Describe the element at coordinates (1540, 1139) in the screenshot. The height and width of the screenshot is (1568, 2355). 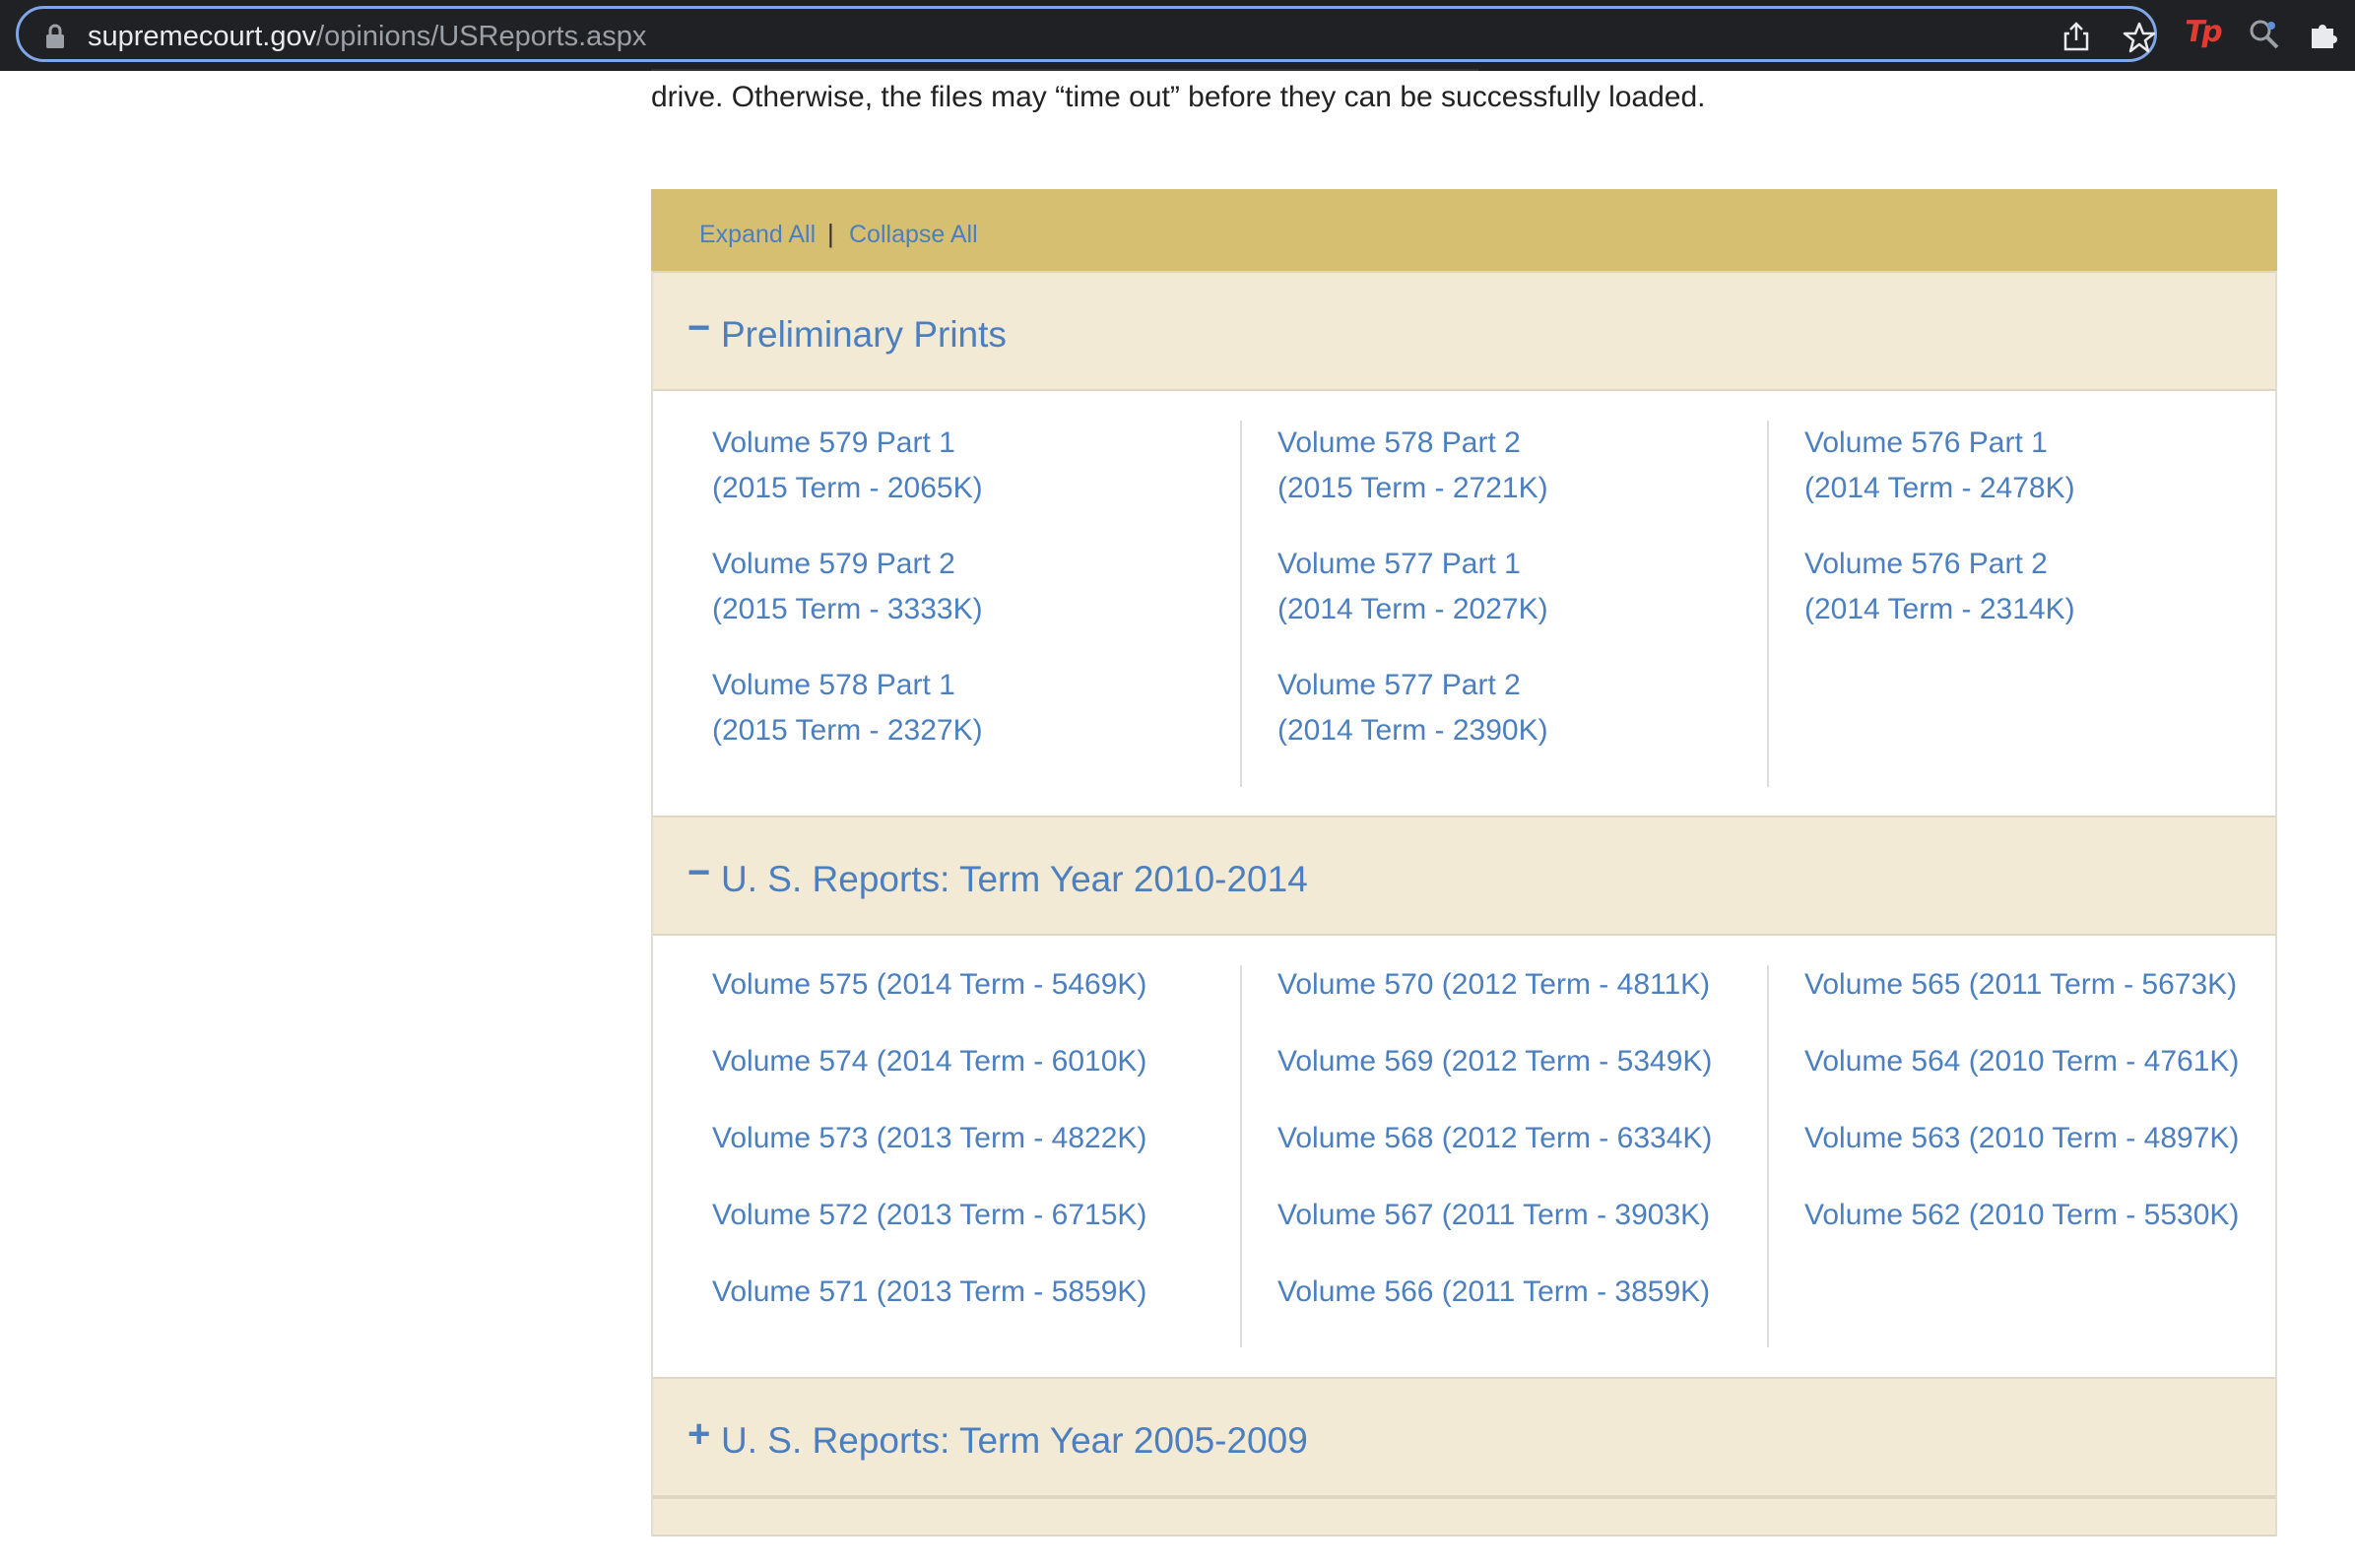
I see `volume-link: Volume 568 (2012 Term - 6334K)` at that location.